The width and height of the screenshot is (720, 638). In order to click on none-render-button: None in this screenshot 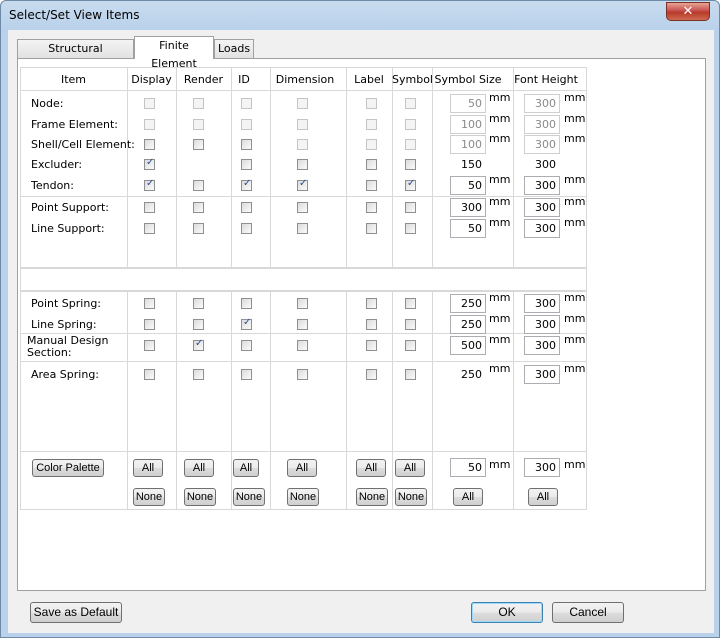, I will do `click(200, 497)`.